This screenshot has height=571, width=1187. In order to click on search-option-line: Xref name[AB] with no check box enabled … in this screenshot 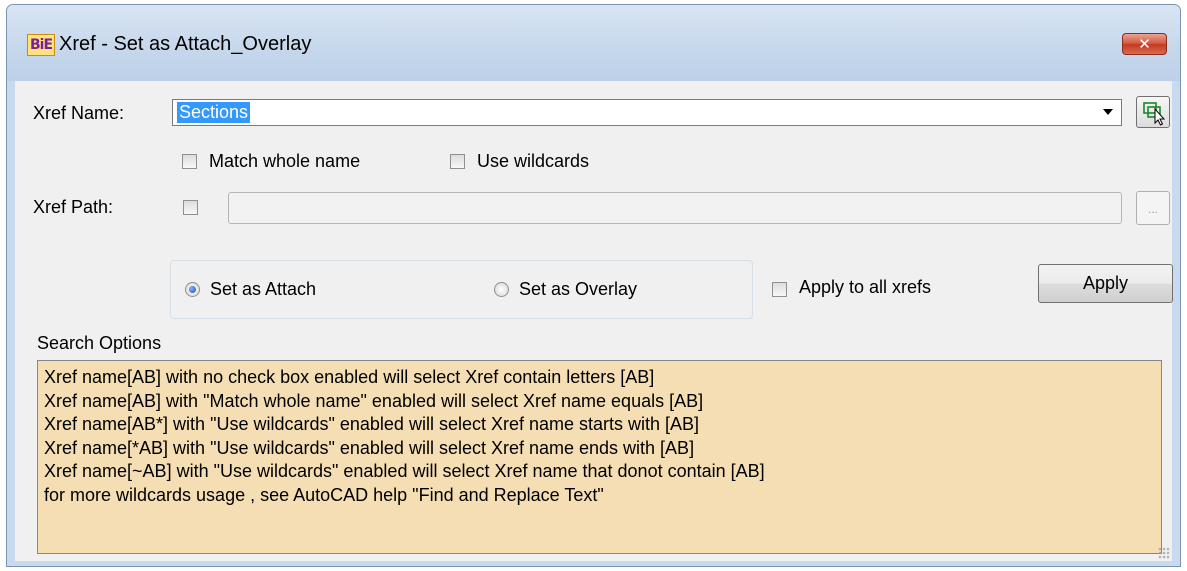, I will do `click(349, 377)`.